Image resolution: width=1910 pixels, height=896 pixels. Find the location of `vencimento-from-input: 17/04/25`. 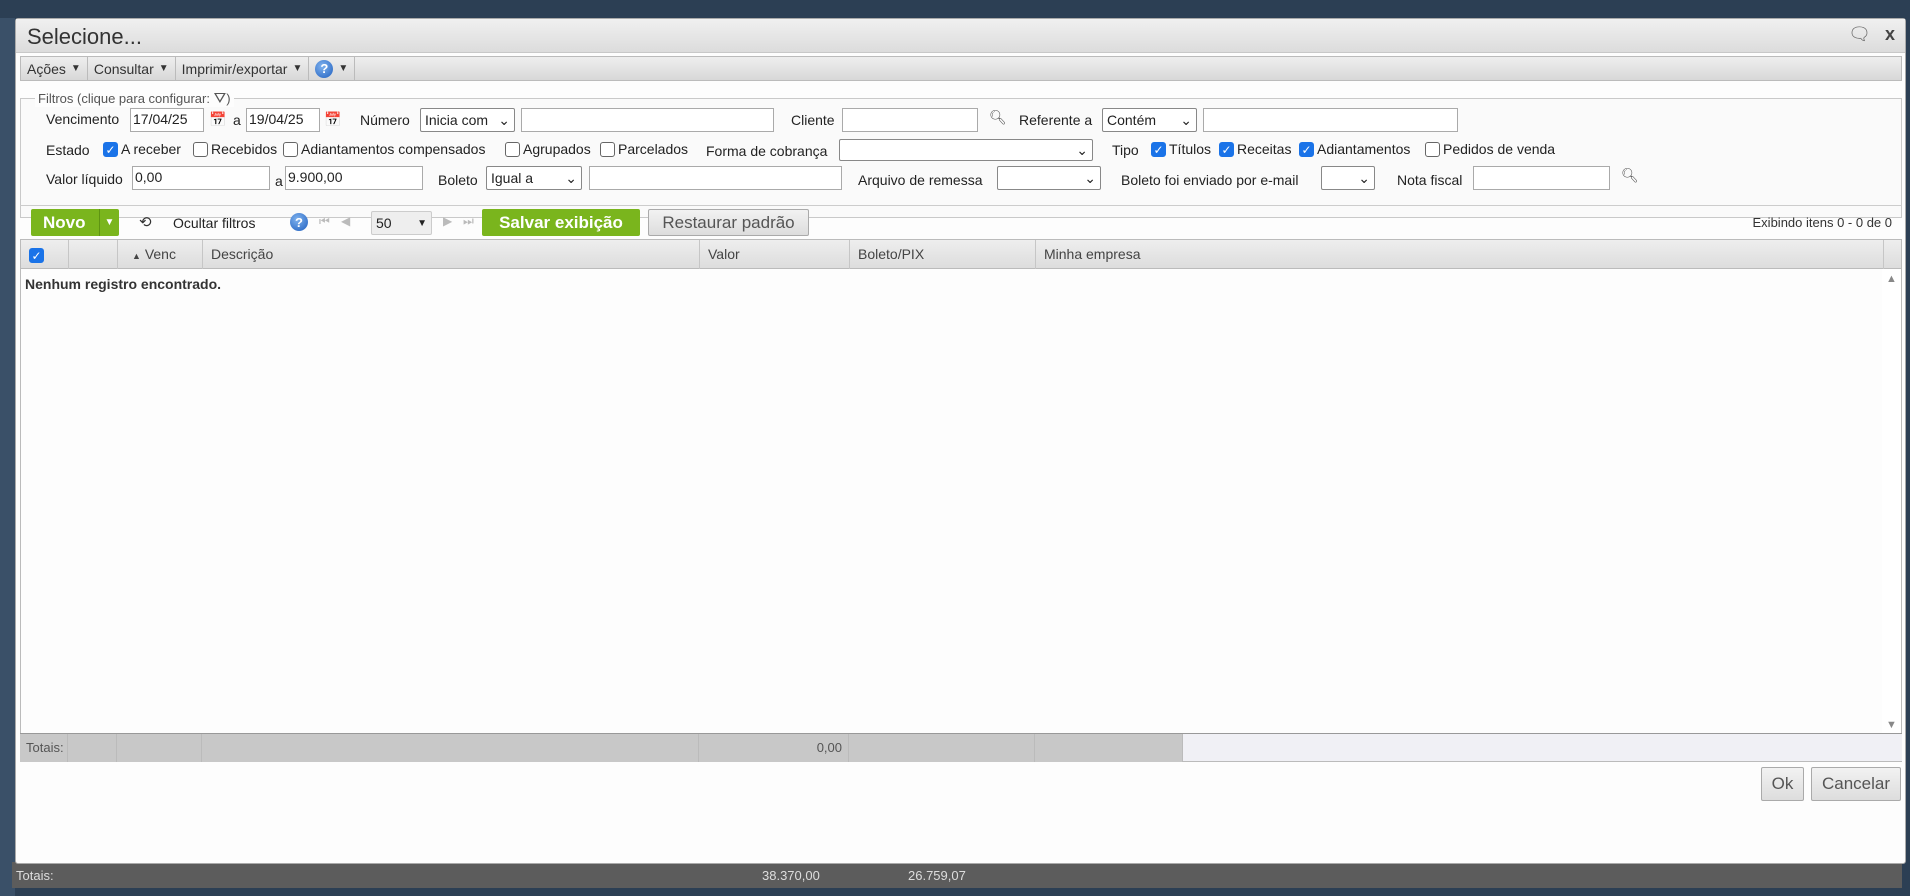

vencimento-from-input: 17/04/25 is located at coordinates (167, 120).